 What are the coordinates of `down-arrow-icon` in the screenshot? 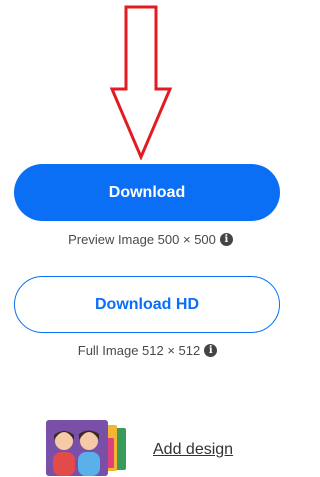 It's located at (141, 82).